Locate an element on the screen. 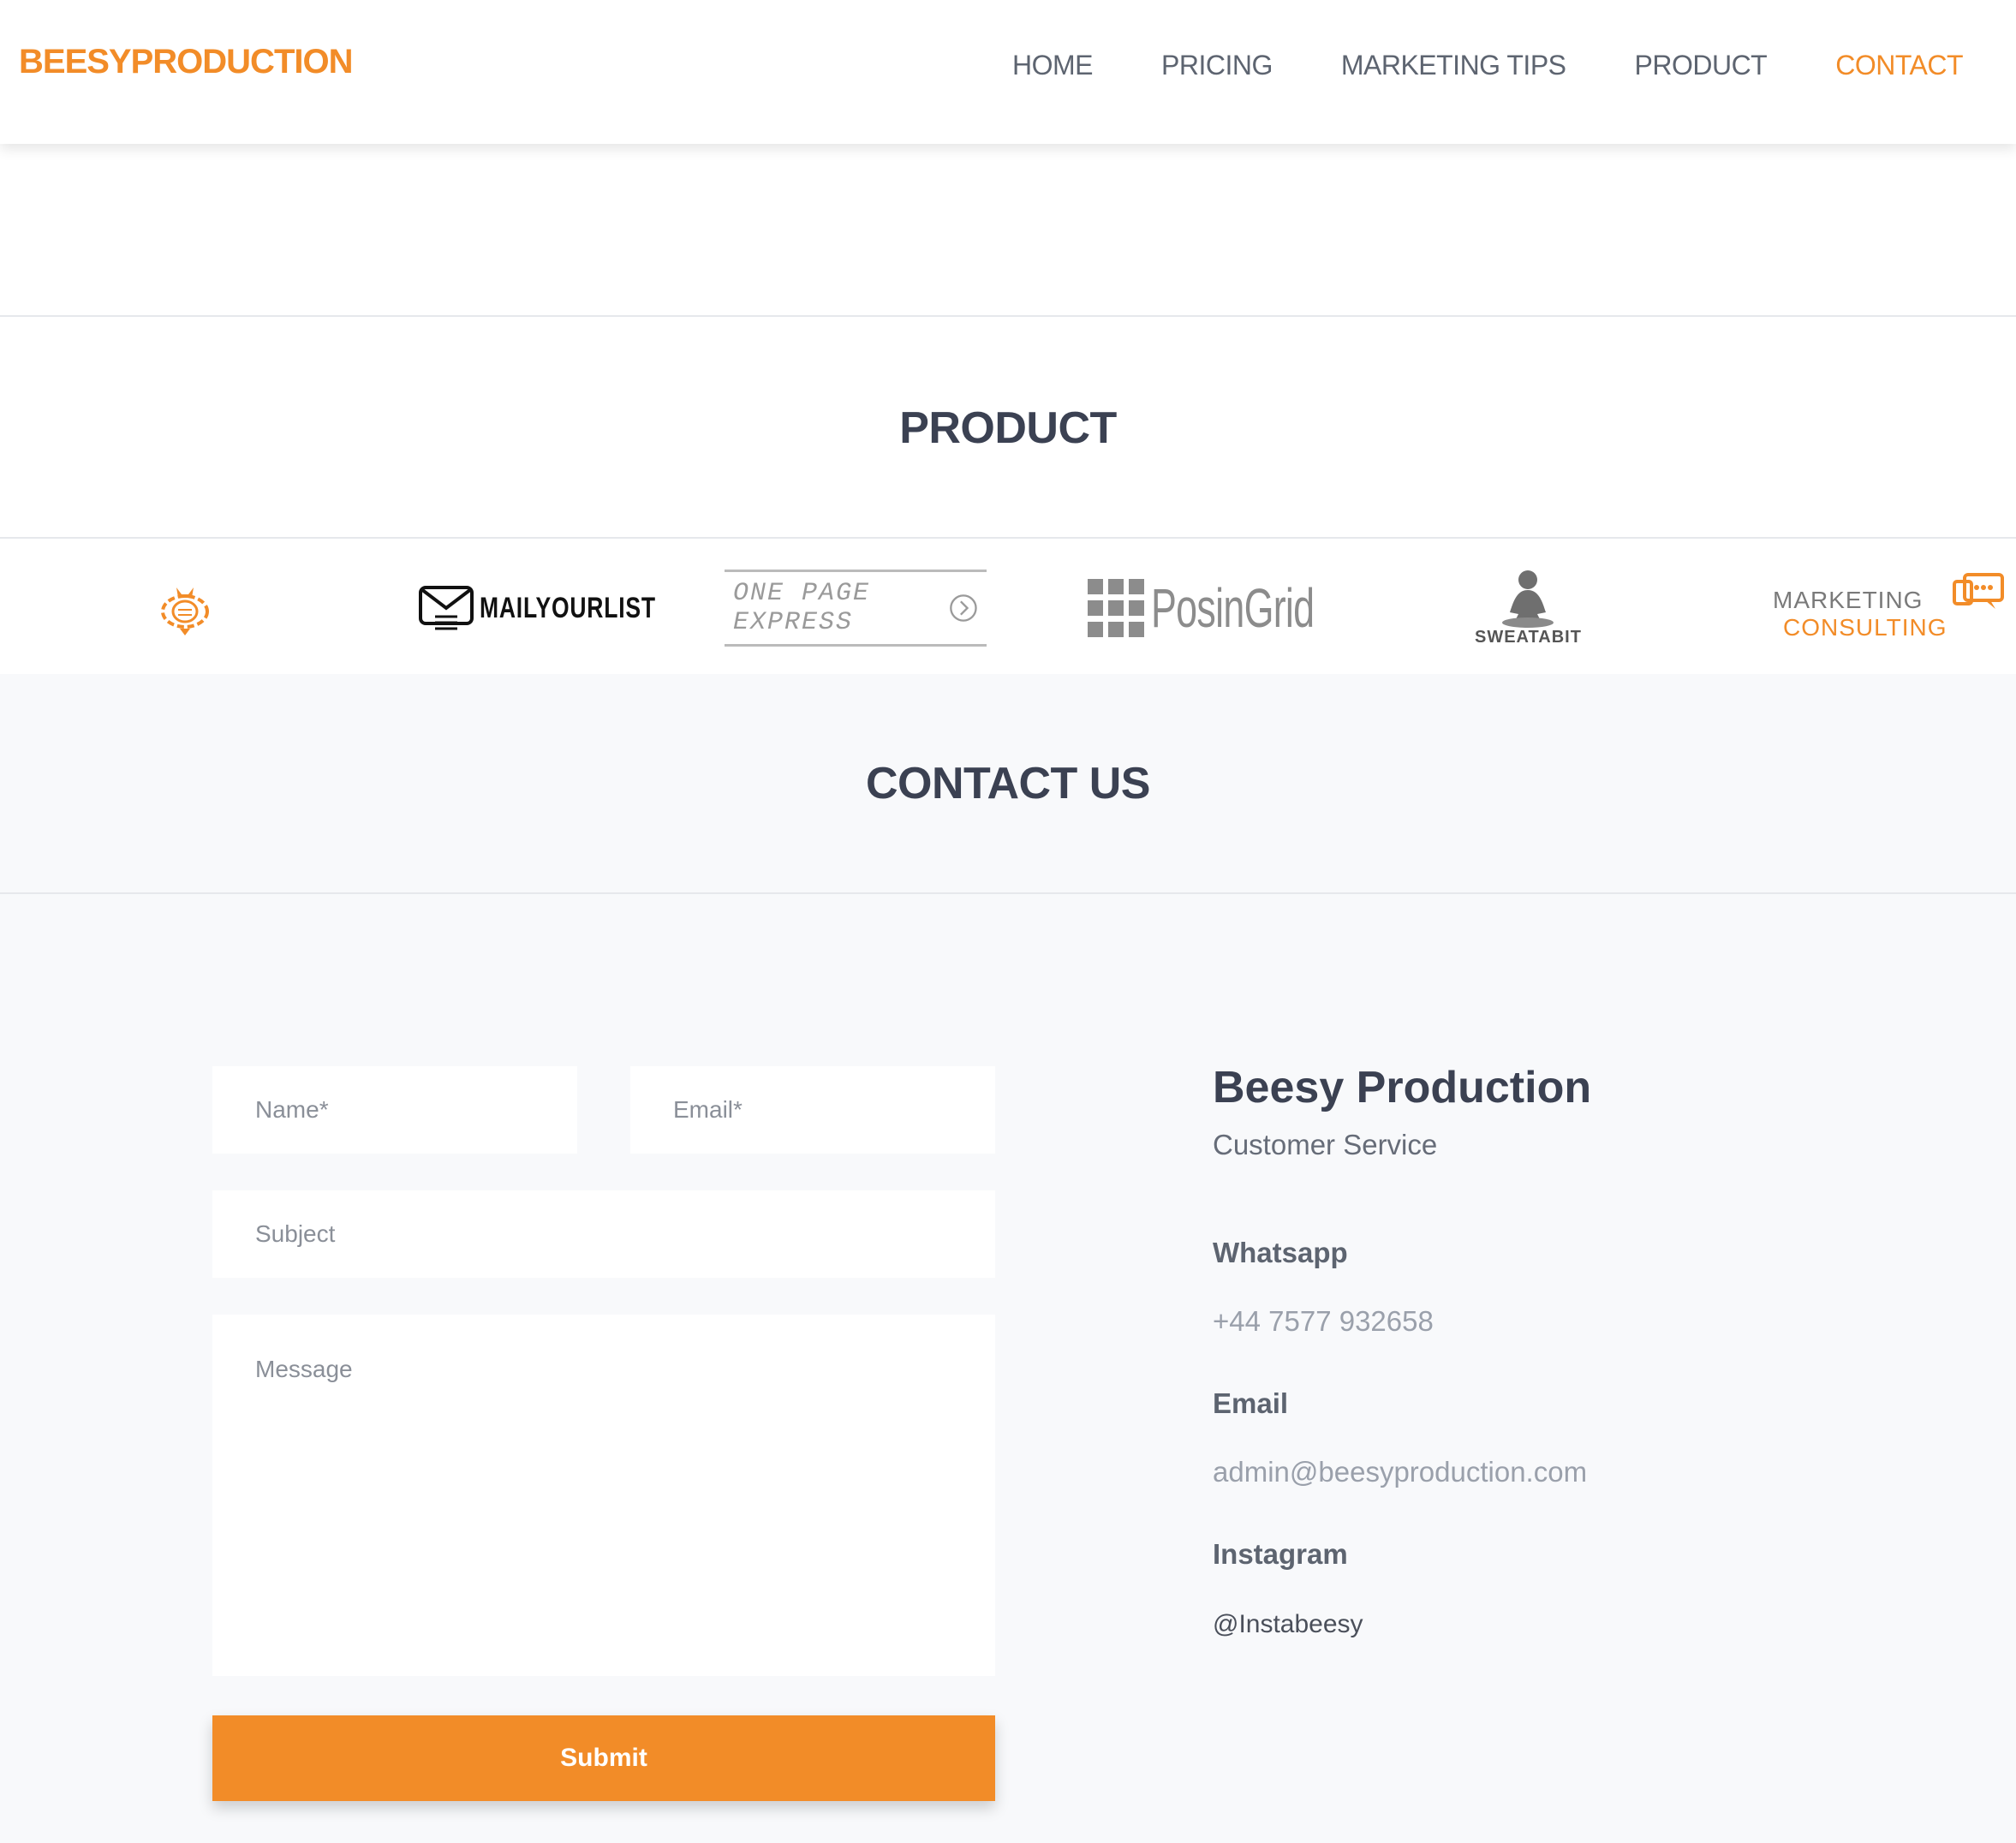  nav-contact: CONTACT is located at coordinates (1899, 66).